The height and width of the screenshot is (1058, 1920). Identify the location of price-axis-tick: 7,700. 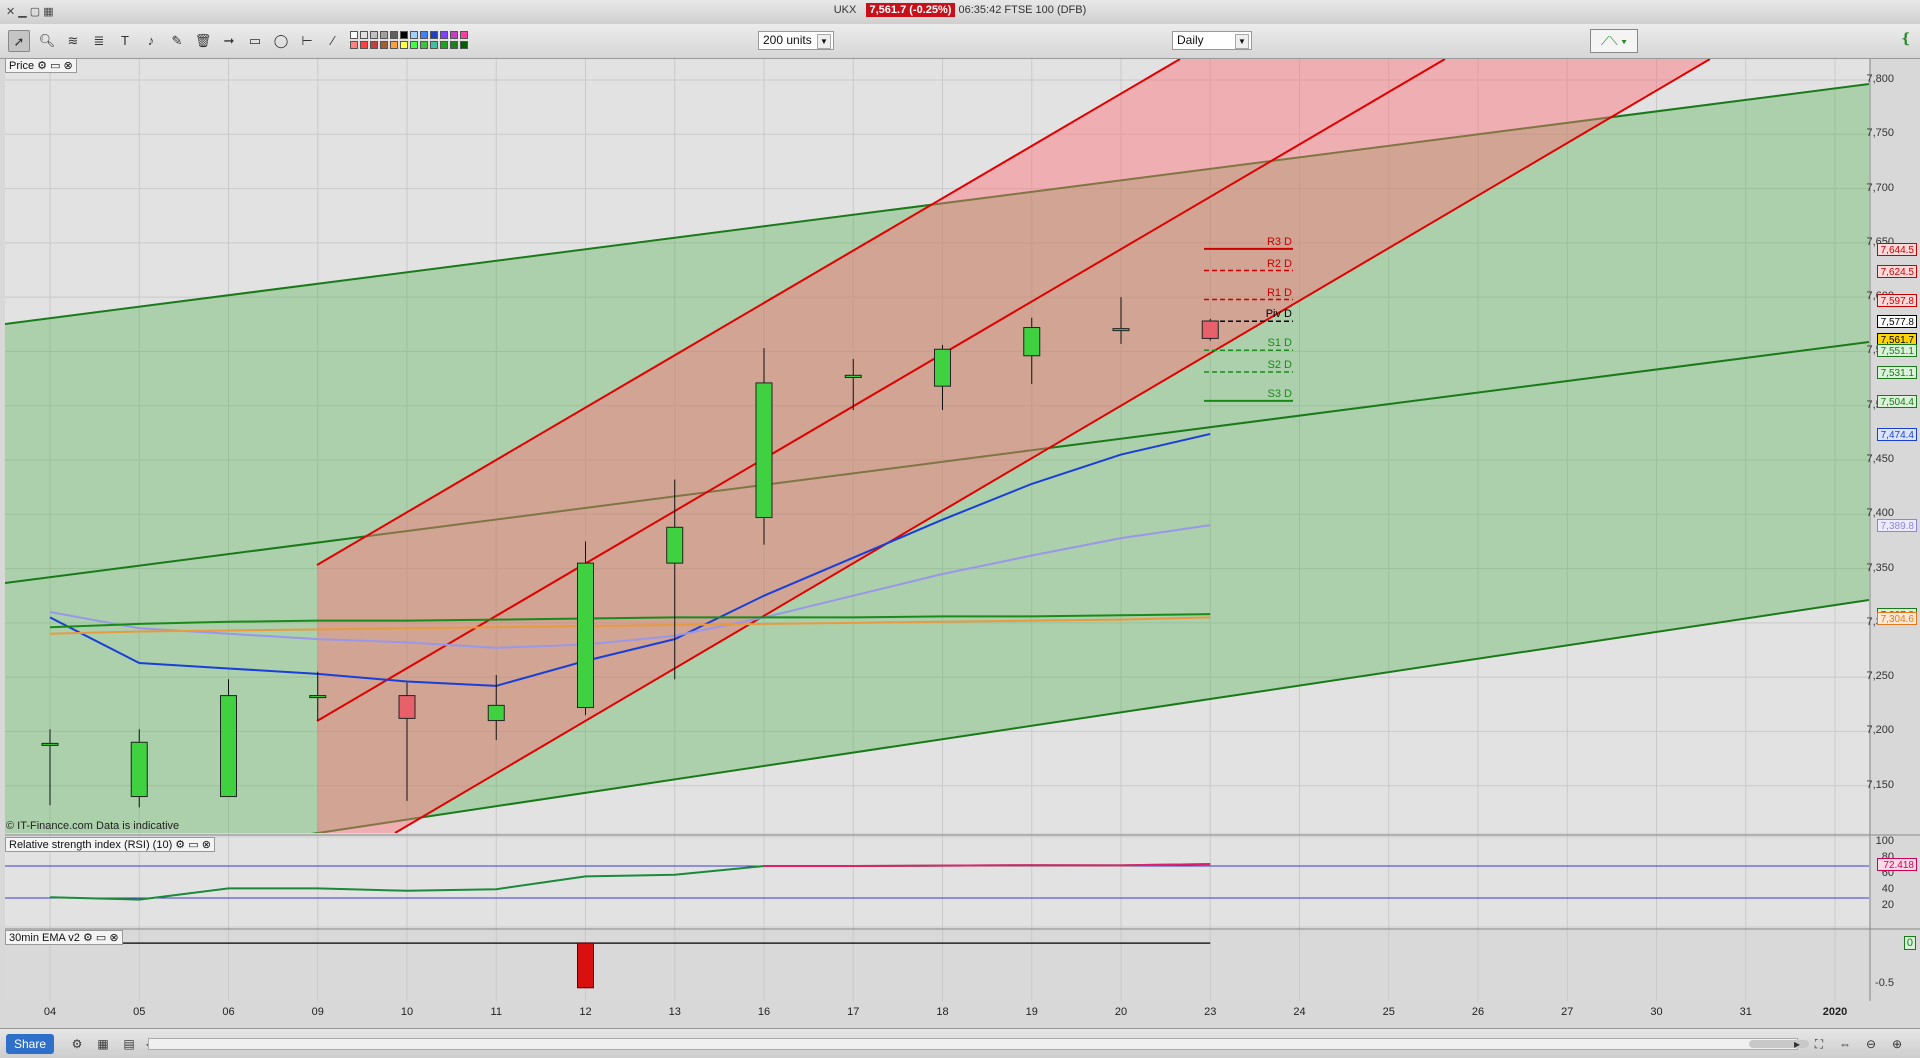
(1880, 187).